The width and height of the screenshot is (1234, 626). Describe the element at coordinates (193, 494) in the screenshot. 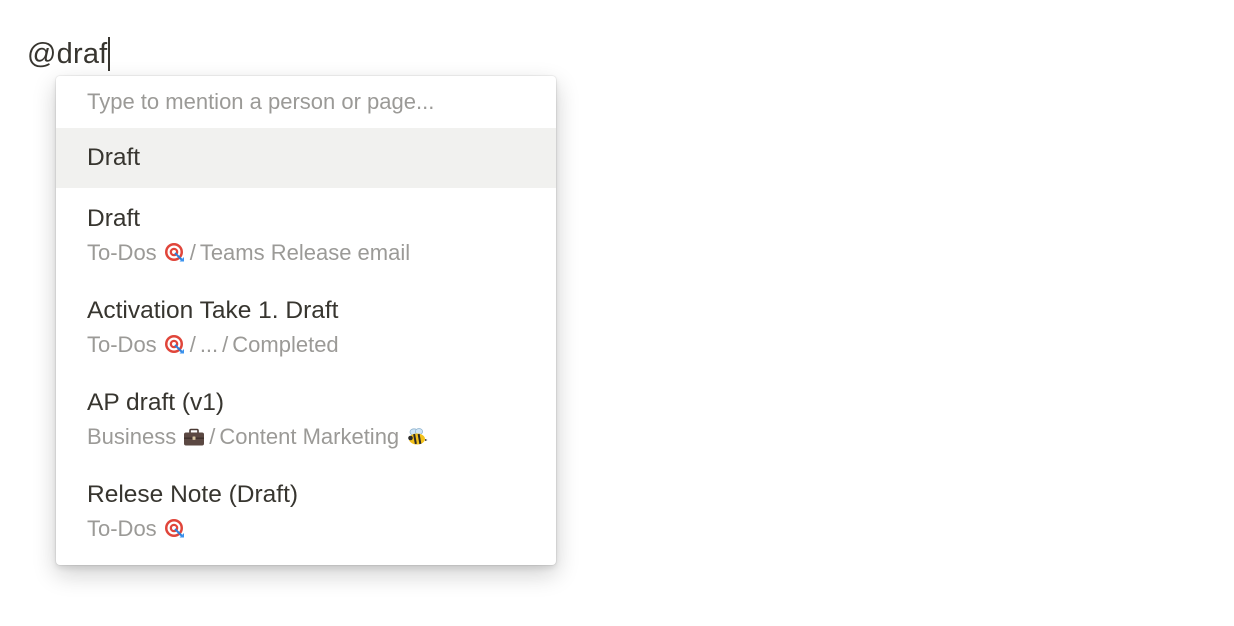

I see `mention-item-title: Relese Note (Draft)` at that location.